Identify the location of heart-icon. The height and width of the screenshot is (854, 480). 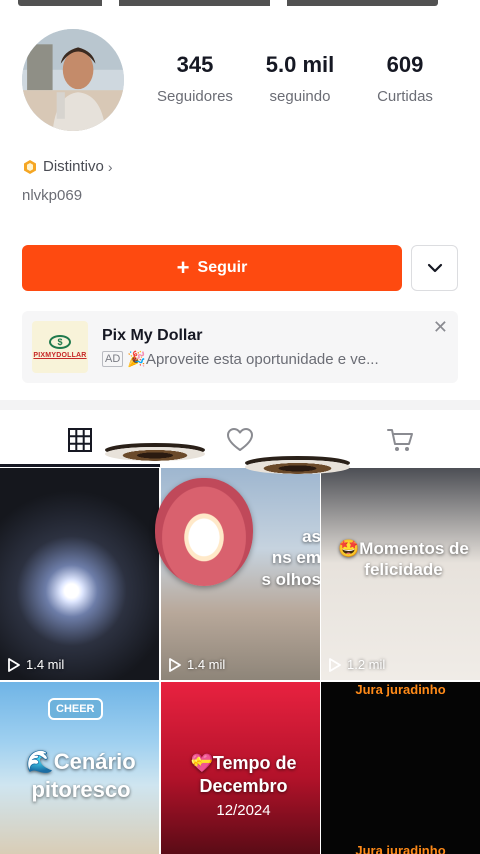
(240, 439).